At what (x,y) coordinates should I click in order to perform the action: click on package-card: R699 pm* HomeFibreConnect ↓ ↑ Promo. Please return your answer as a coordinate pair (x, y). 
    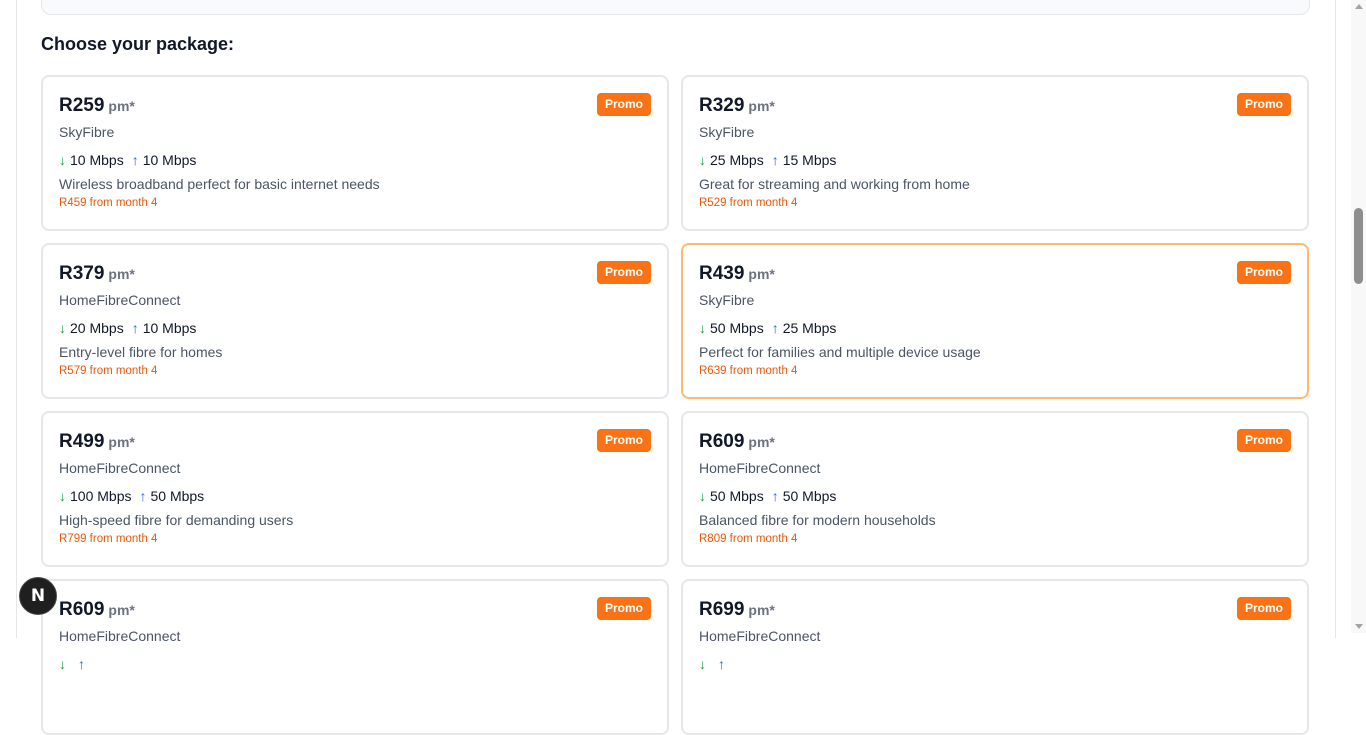
    Looking at the image, I should click on (995, 657).